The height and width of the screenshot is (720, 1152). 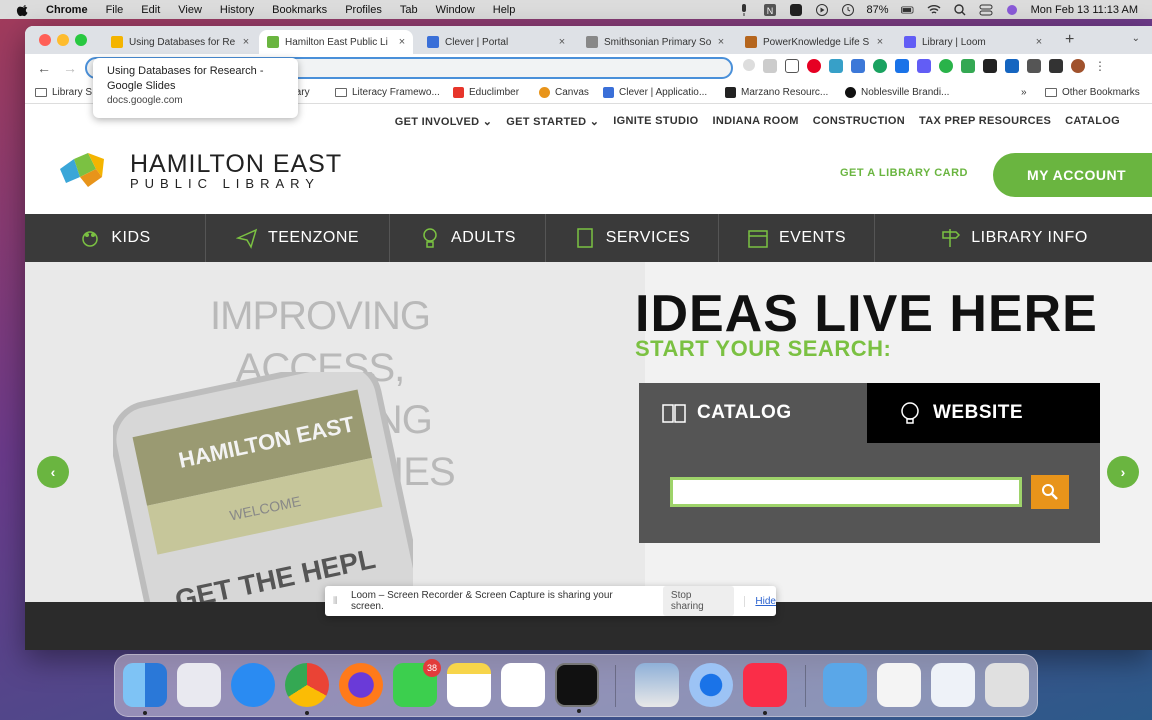 What do you see at coordinates (81, 40) in the screenshot?
I see `zoom-window-button` at bounding box center [81, 40].